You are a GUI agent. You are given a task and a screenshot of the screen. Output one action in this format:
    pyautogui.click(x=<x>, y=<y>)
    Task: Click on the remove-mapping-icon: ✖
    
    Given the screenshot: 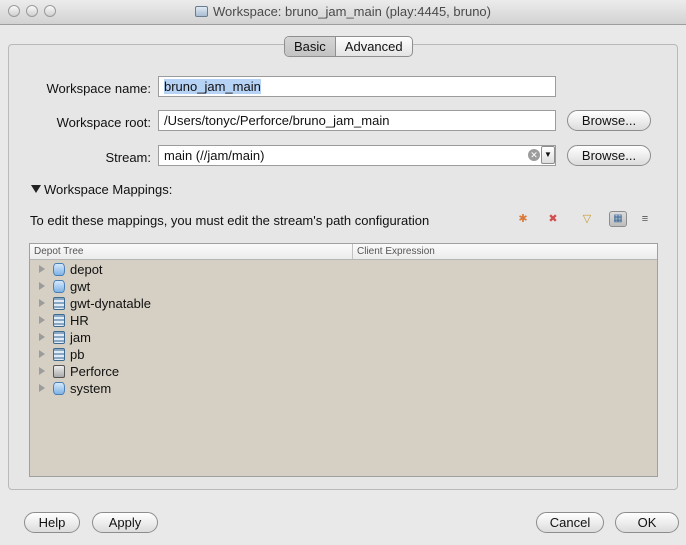 What is the action you would take?
    pyautogui.click(x=553, y=219)
    